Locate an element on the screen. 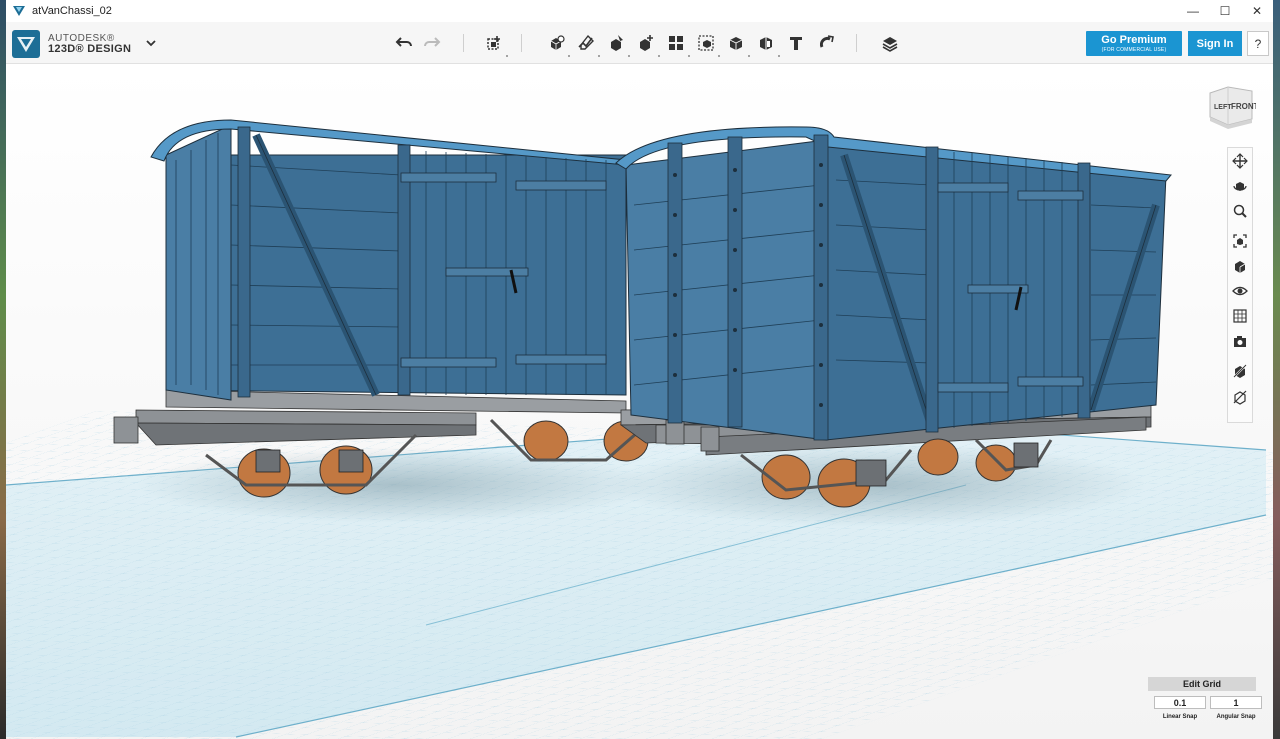 Image resolution: width=1280 pixels, height=739 pixels. linear-snap-label: Linear Snap is located at coordinates (1180, 717).